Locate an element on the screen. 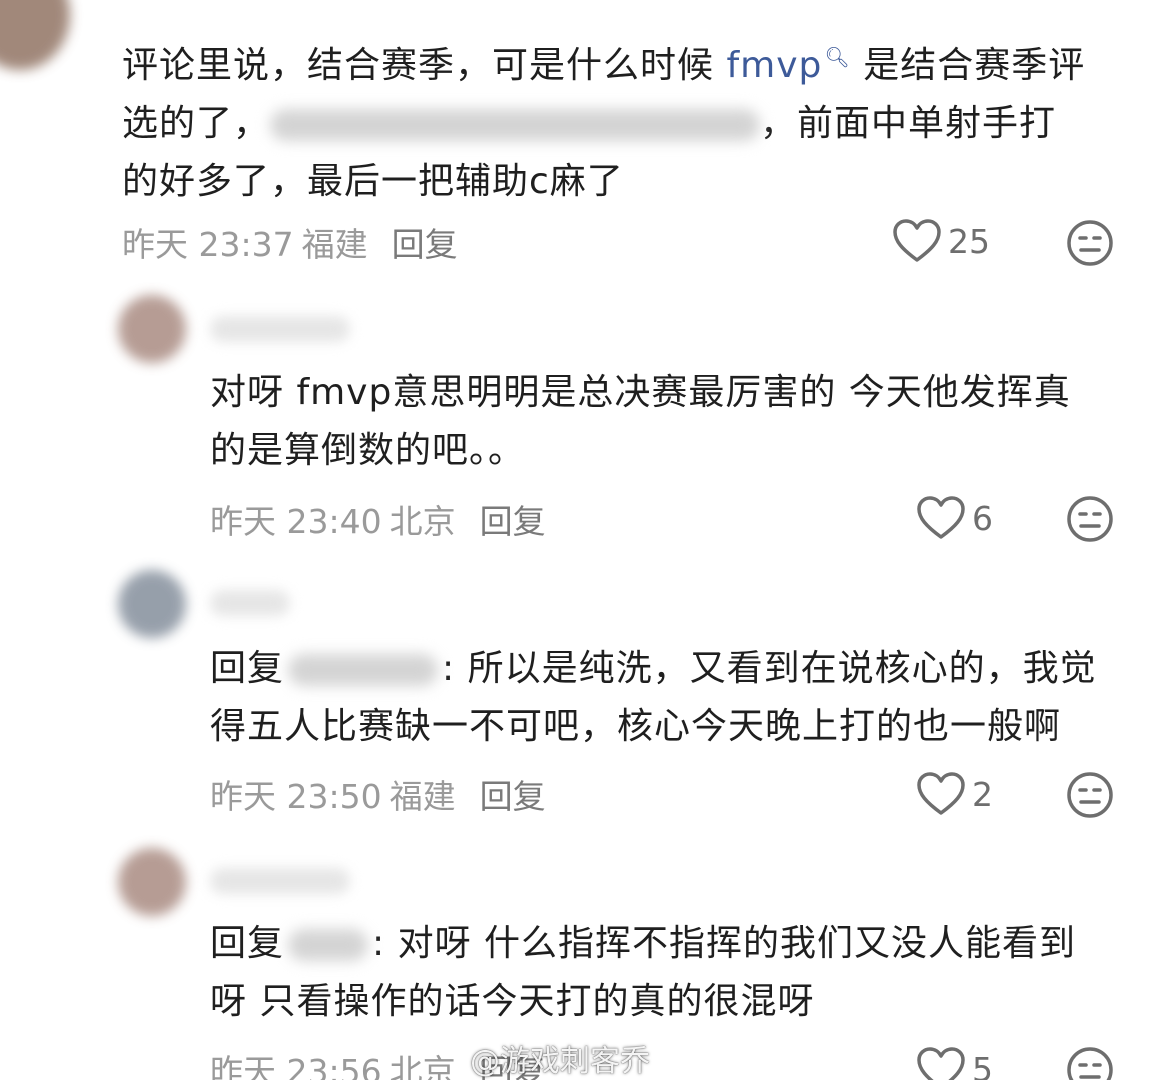  like-count: 2 is located at coordinates (982, 794).